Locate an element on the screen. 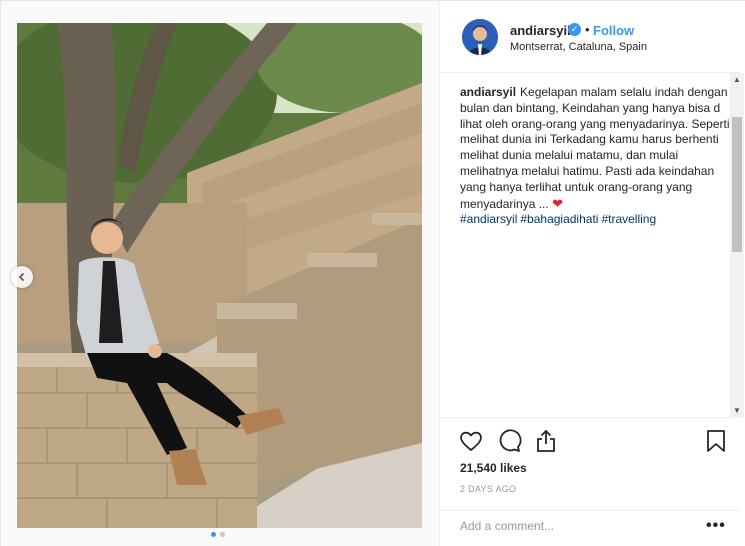  hashtag-list: #andiarsyil #bahagiadihati #travelling is located at coordinates (595, 220).